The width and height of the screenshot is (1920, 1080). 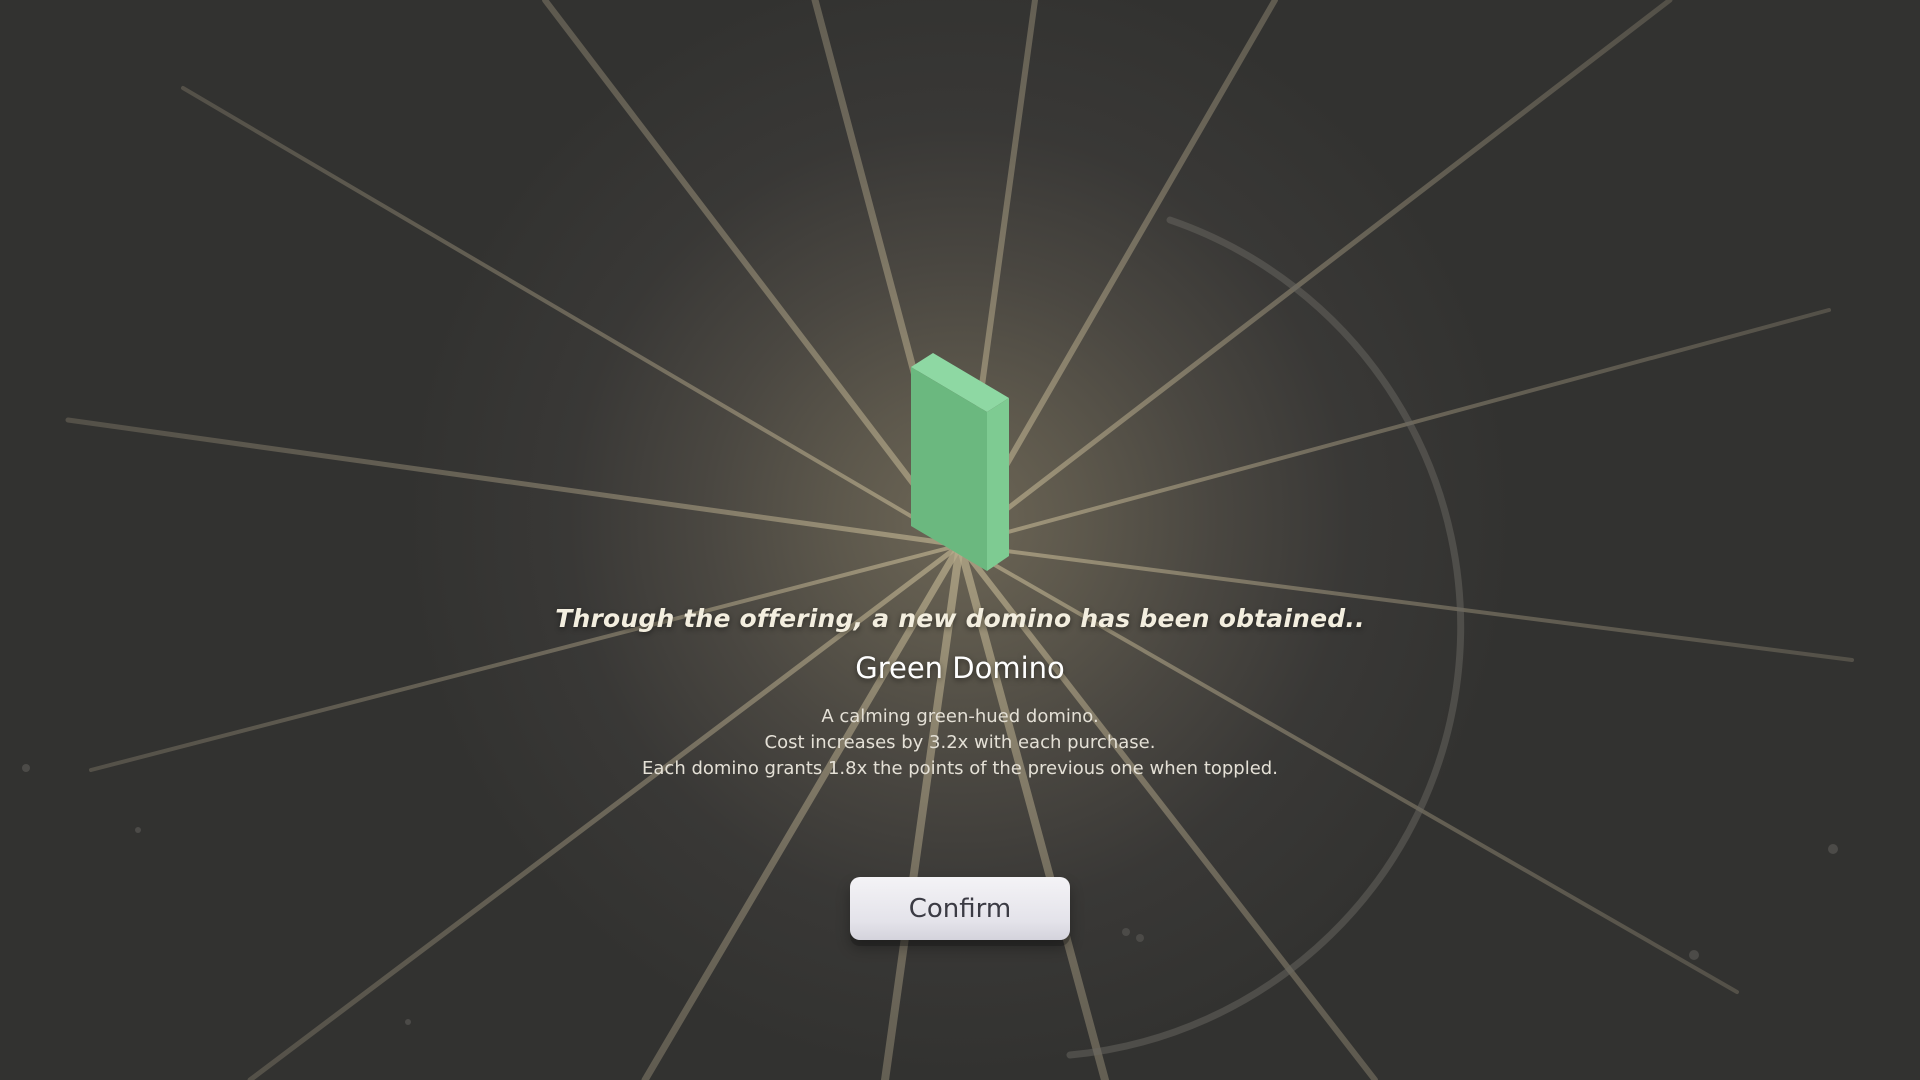 What do you see at coordinates (998, 484) in the screenshot?
I see `domino-side-face` at bounding box center [998, 484].